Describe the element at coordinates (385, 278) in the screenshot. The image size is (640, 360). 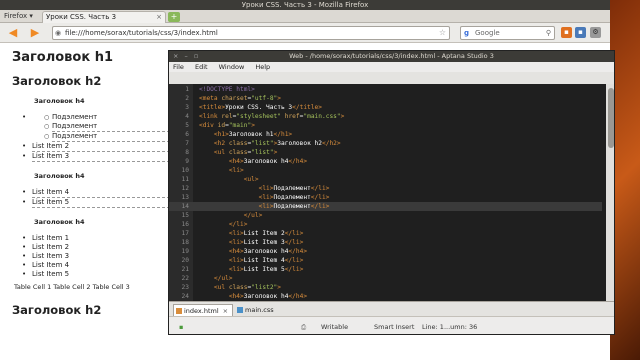
I see `code-line: 22 </ul>` at that location.